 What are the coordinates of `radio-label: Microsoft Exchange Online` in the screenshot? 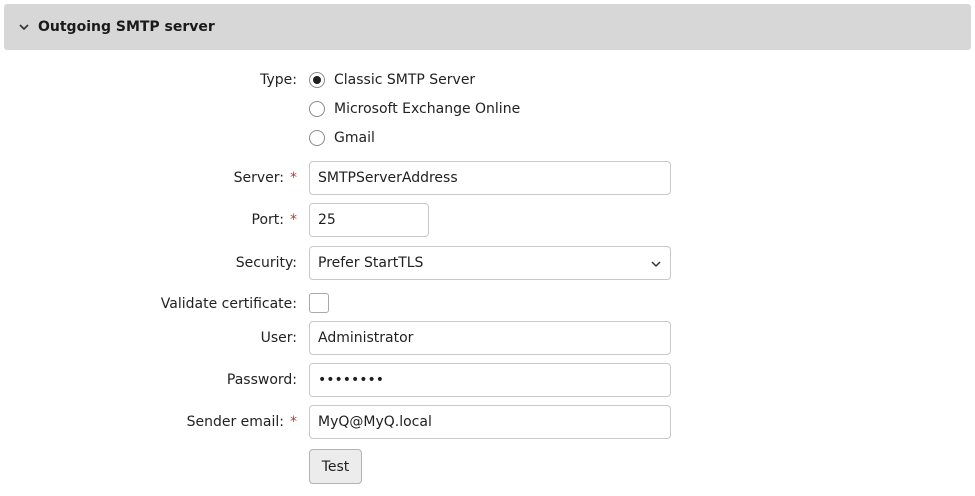 It's located at (427, 109).